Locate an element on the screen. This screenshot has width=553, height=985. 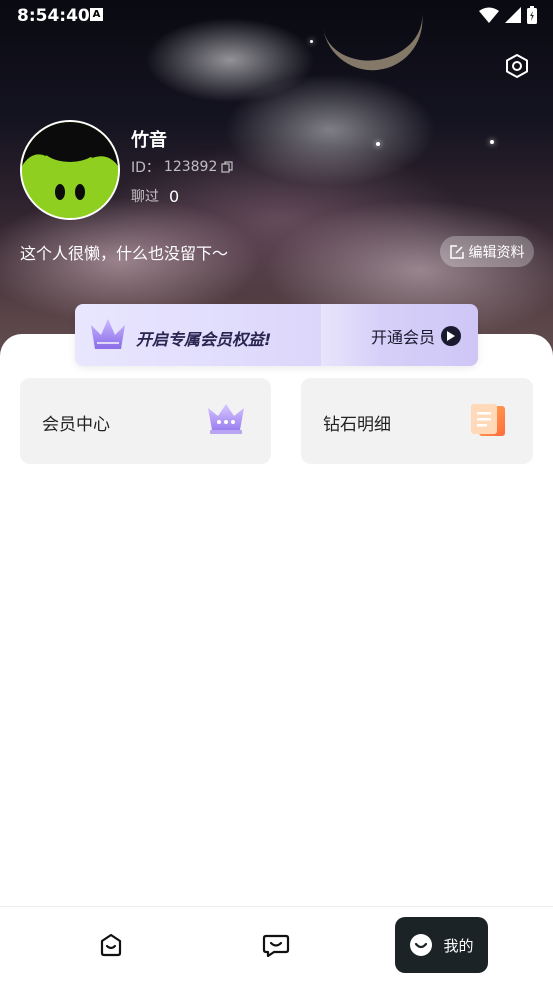
tab-messages is located at coordinates (276, 945).